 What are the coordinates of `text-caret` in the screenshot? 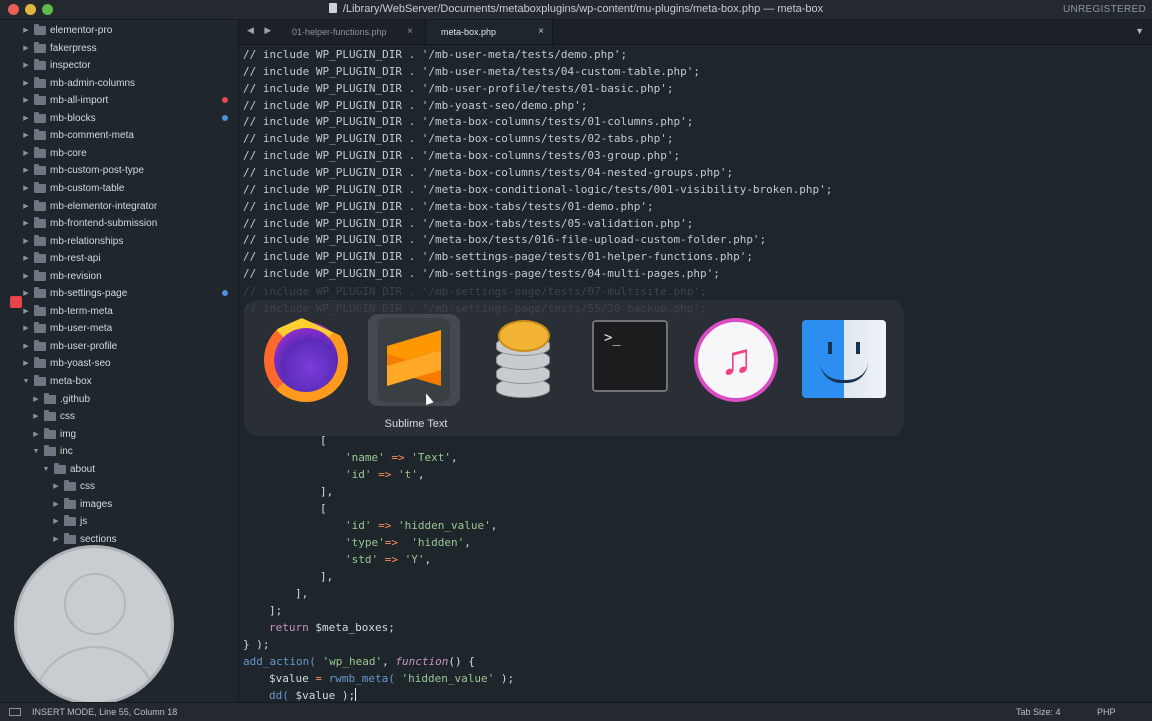 It's located at (356, 694).